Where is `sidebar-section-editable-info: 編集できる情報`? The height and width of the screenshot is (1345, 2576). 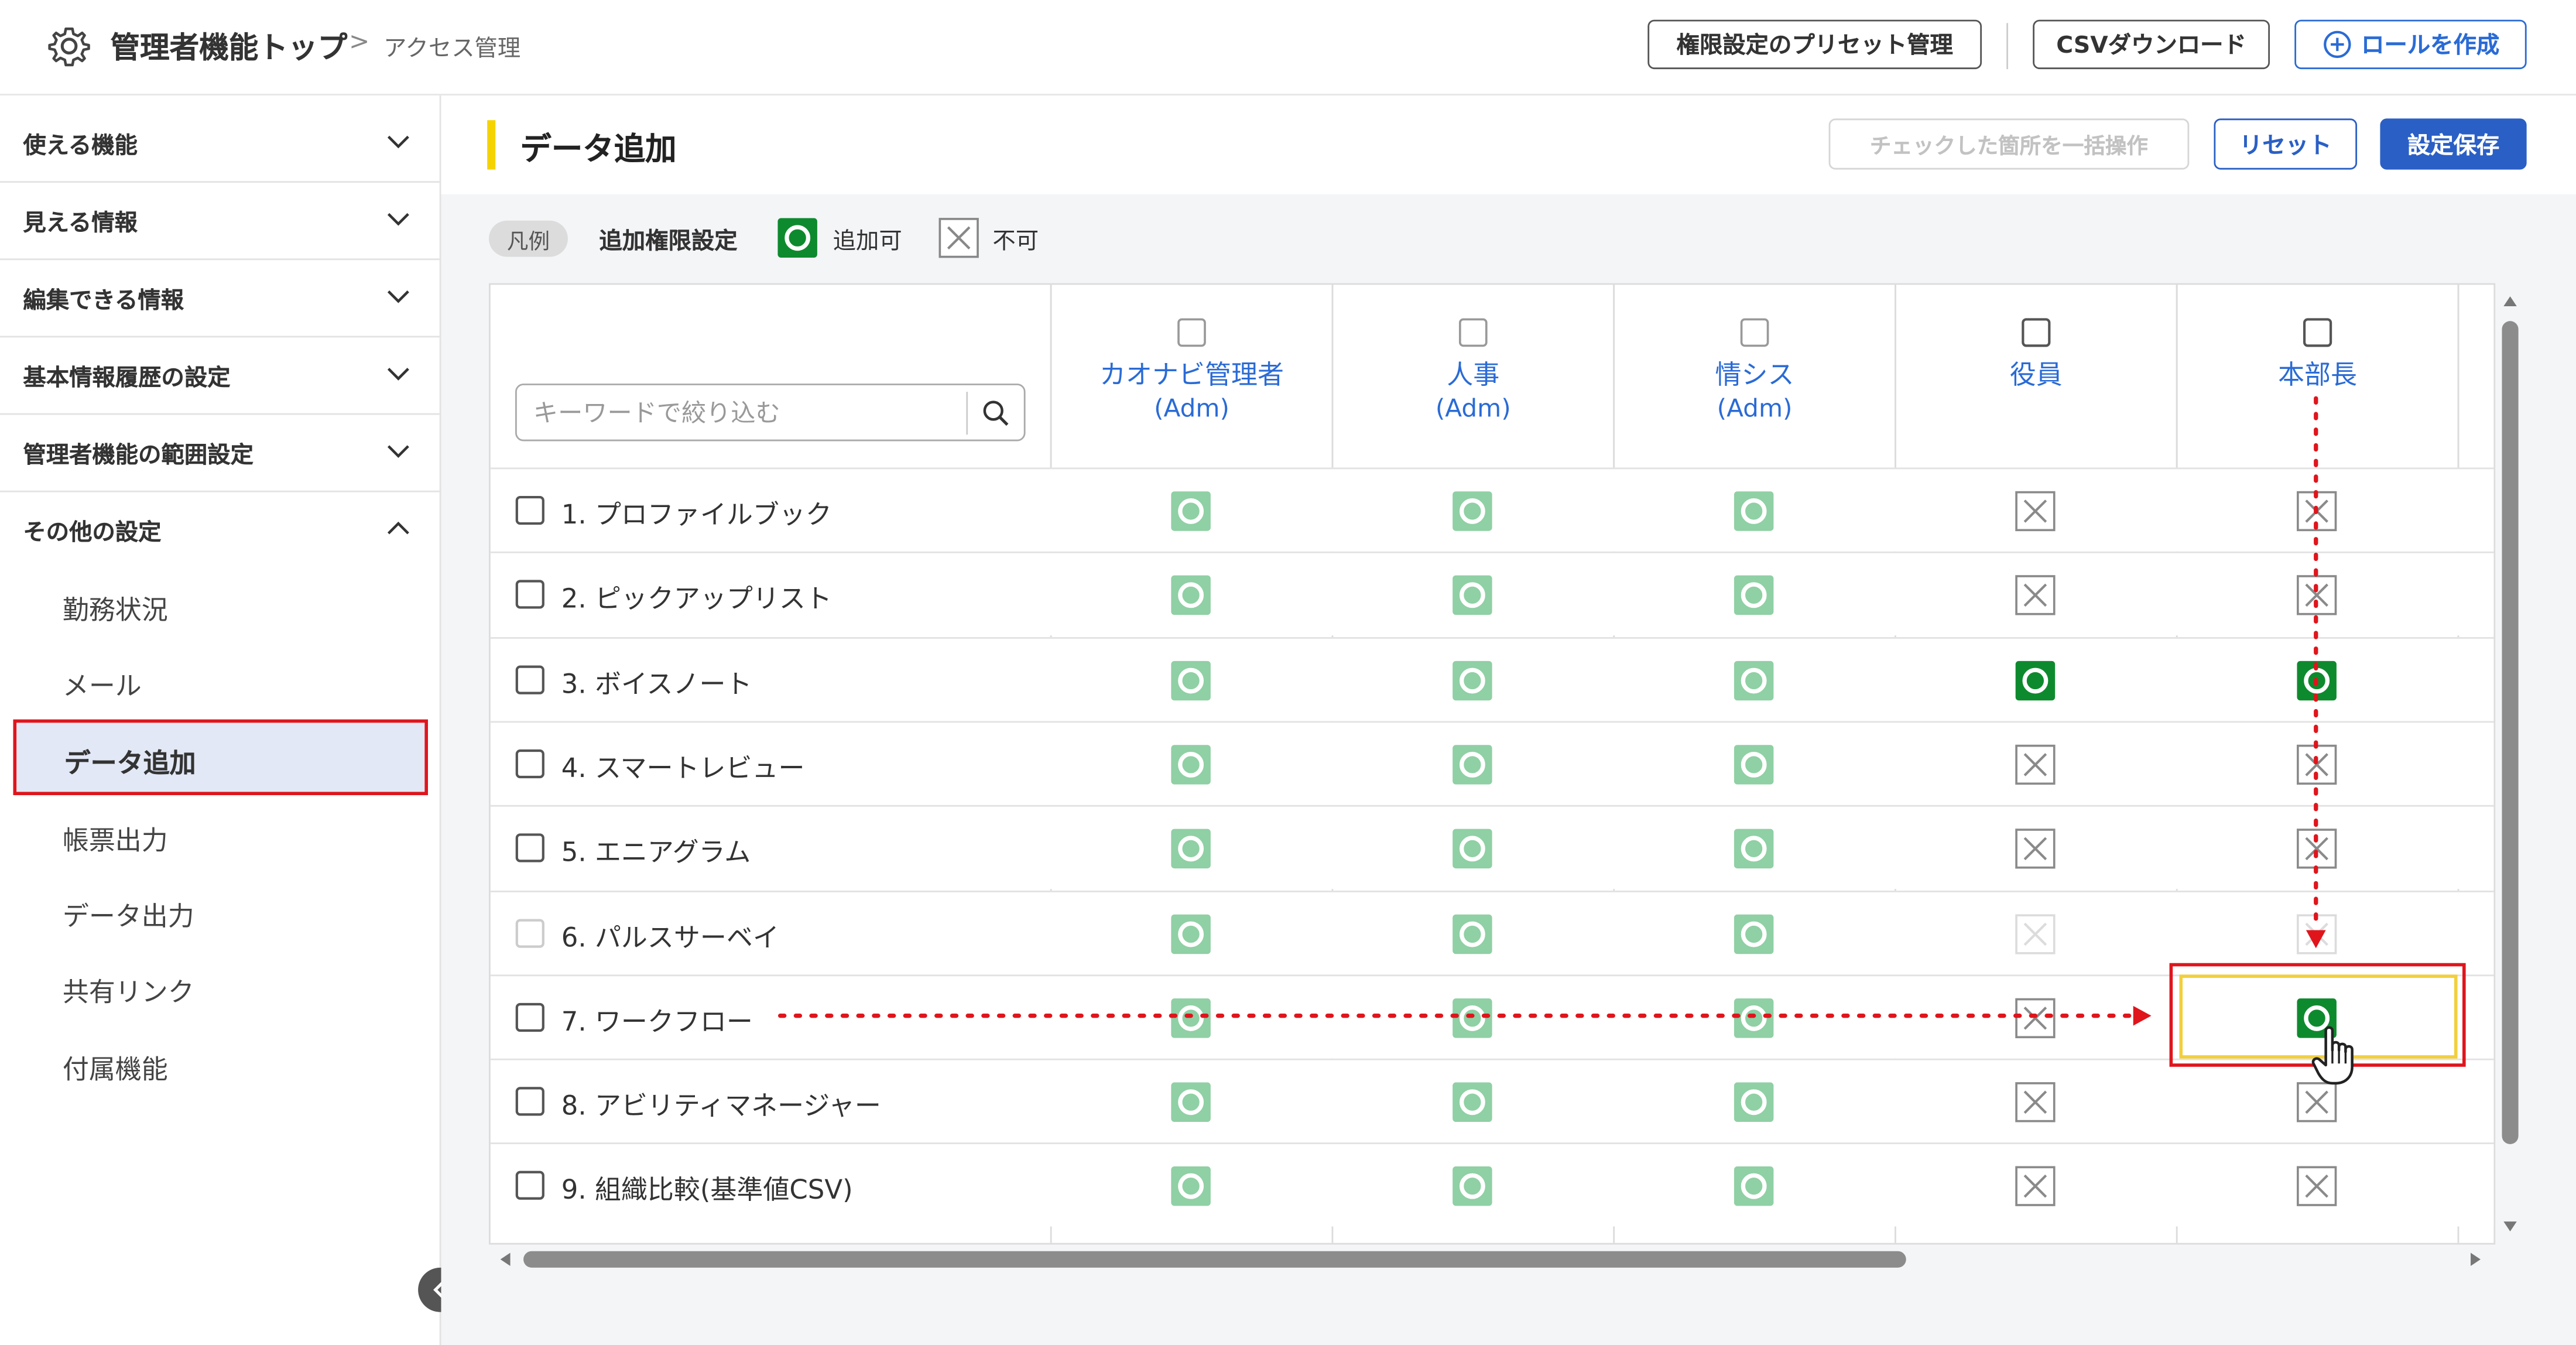
sidebar-section-editable-info: 編集できる情報 is located at coordinates (220, 299).